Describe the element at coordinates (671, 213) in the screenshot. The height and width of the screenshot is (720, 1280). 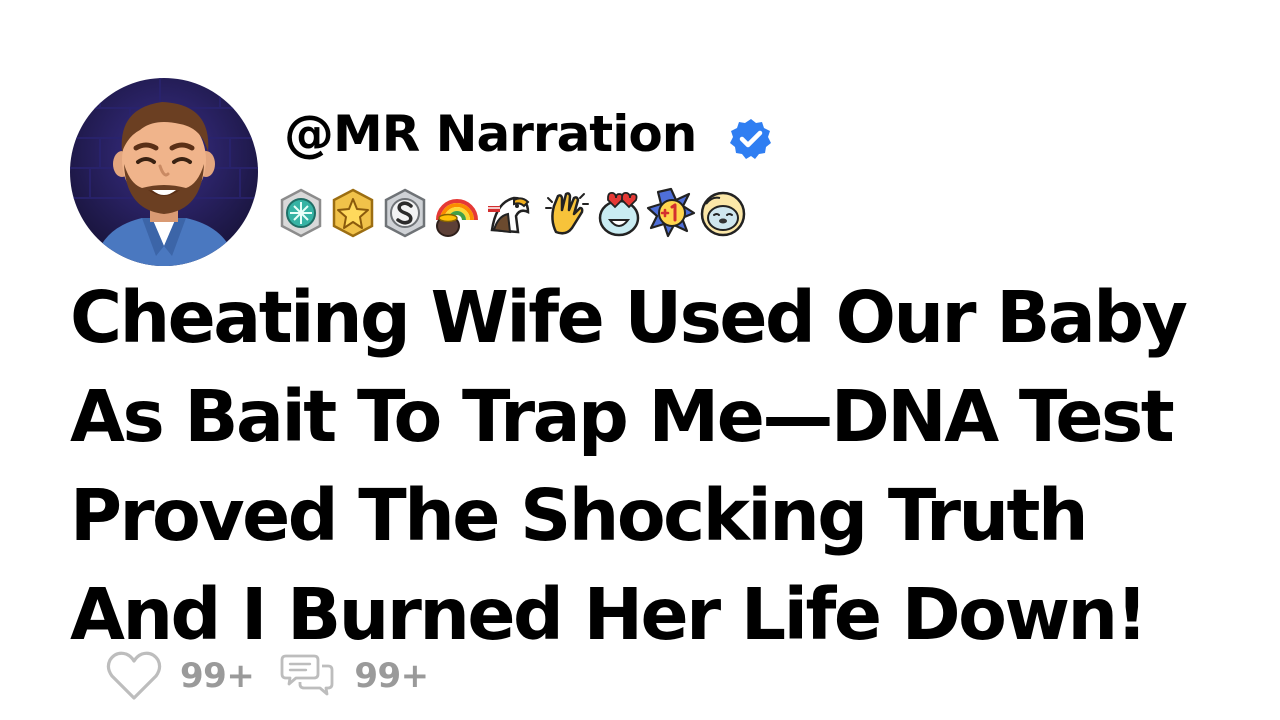
I see `plus-one-icon` at that location.